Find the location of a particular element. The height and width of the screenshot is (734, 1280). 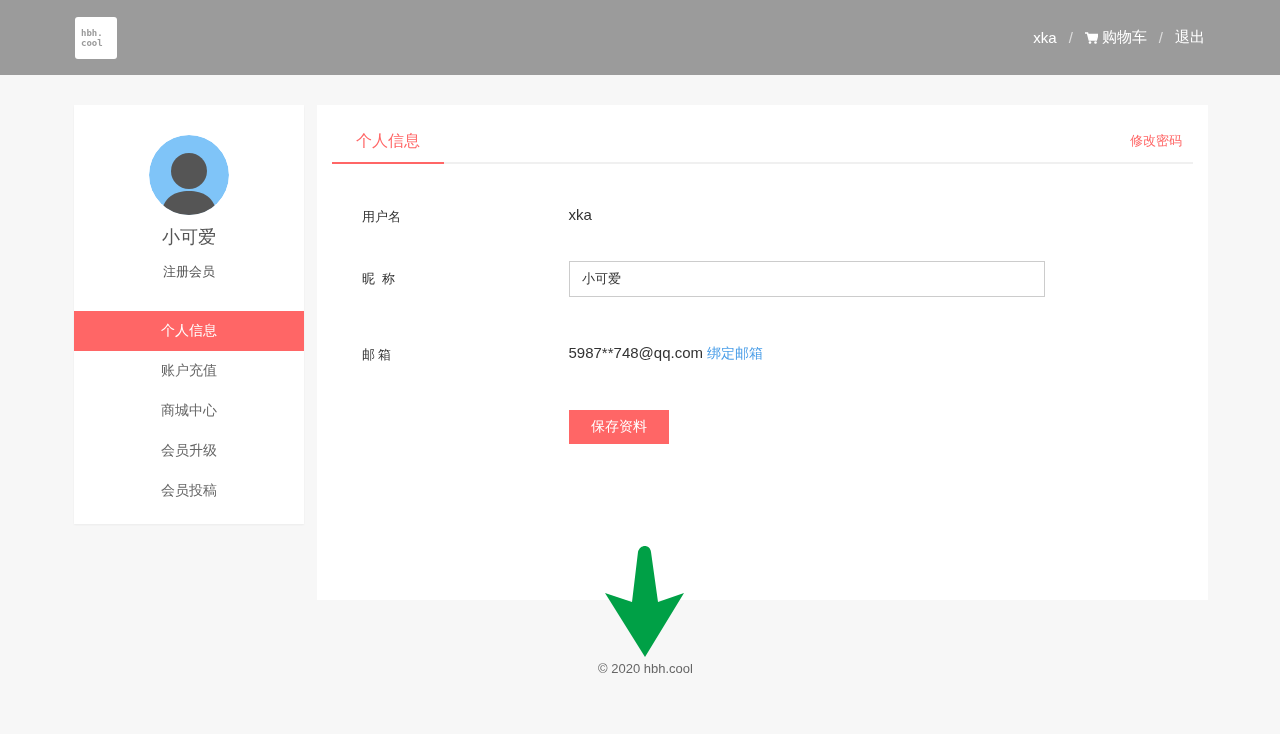

user-nickname: 小可爱 is located at coordinates (188, 237).